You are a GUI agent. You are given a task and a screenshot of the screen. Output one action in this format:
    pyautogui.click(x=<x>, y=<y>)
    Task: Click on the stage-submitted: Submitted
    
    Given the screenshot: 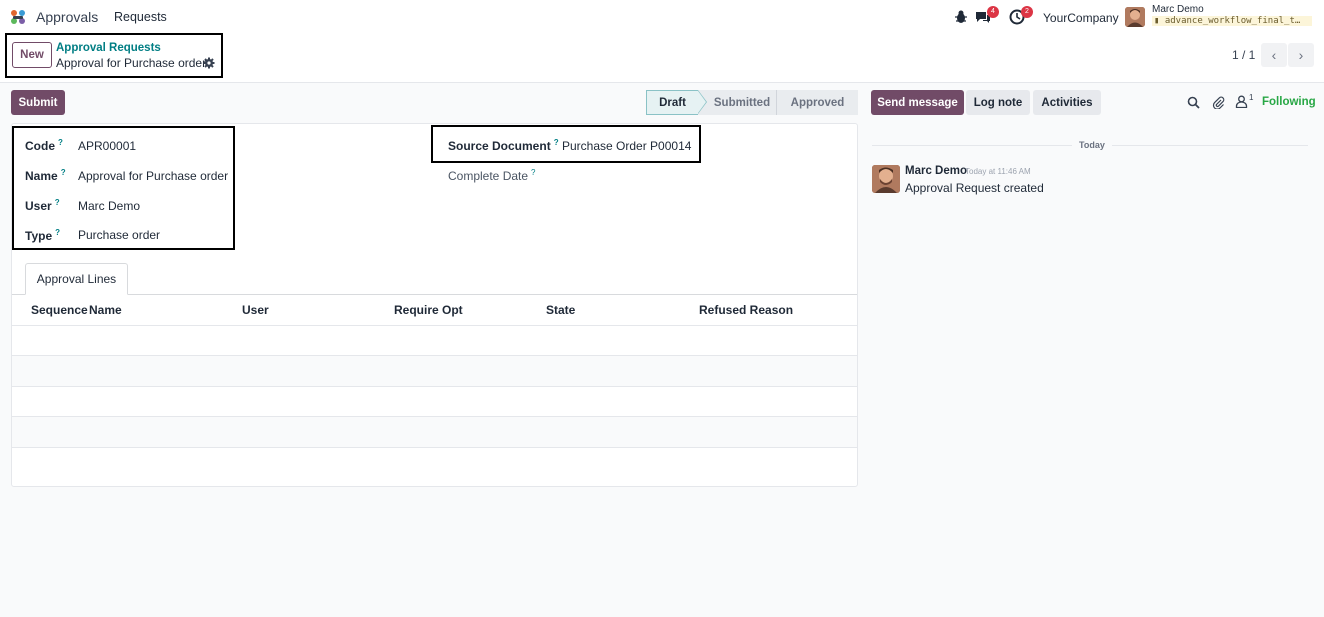 What is the action you would take?
    pyautogui.click(x=737, y=102)
    